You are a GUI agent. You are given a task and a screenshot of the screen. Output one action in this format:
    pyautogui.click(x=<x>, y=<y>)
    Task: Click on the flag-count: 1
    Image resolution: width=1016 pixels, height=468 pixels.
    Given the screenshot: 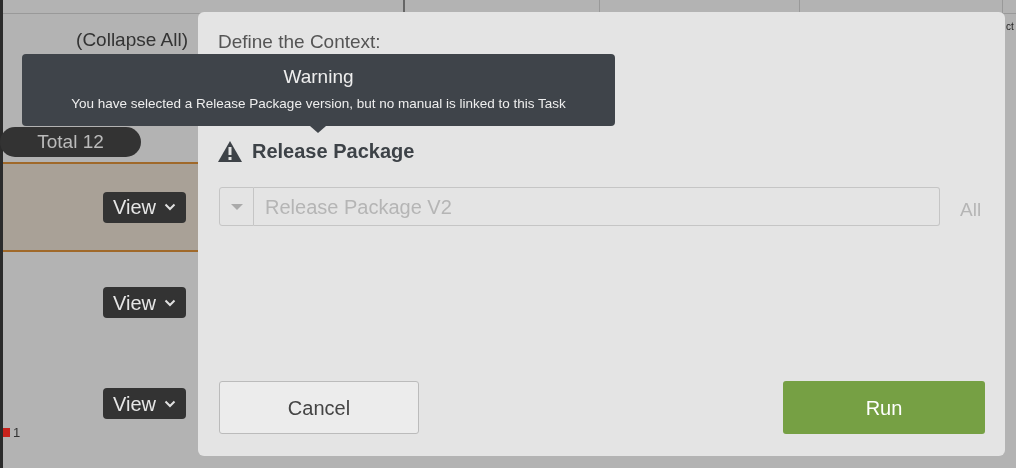 What is the action you would take?
    pyautogui.click(x=17, y=432)
    